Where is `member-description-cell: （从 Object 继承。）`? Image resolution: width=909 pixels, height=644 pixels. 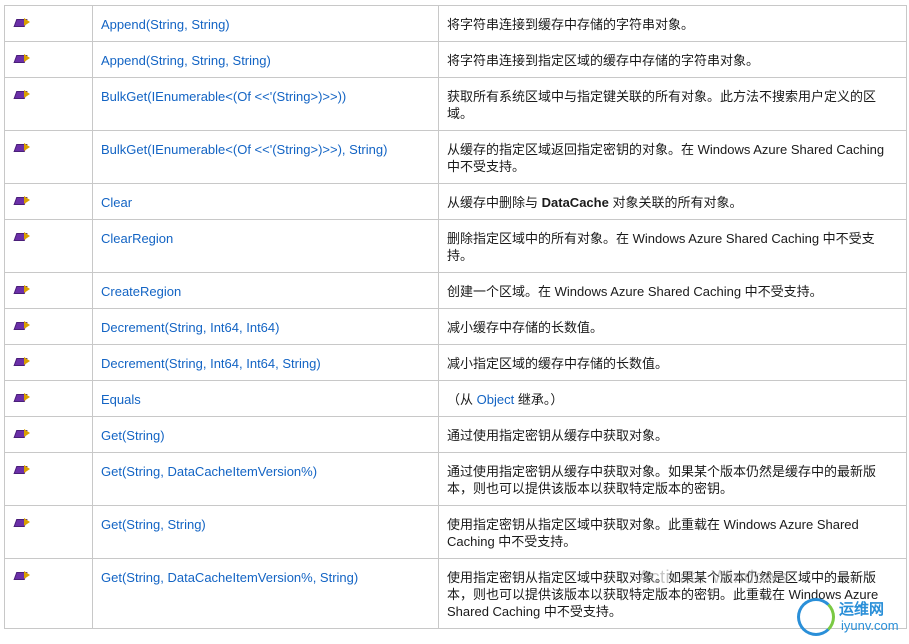
member-description-cell: （从 Object 继承。） is located at coordinates (672, 398).